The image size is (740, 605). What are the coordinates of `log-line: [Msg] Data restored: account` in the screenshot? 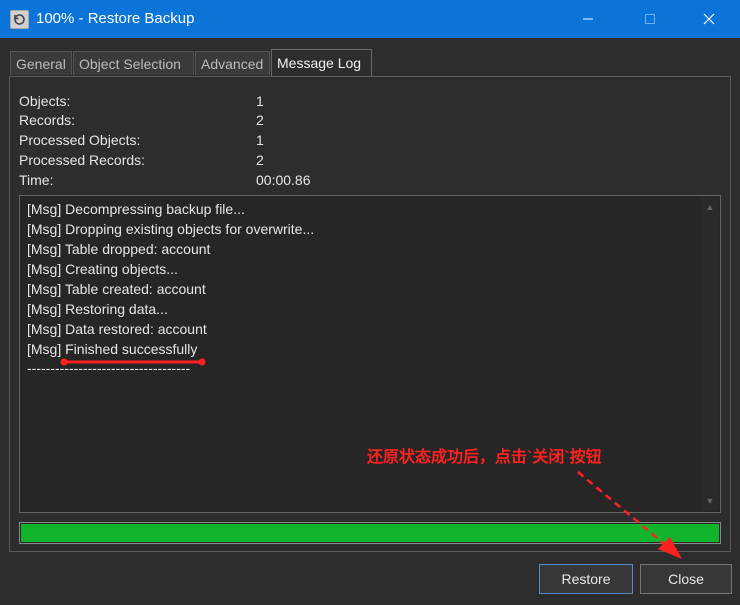 It's located at (117, 329).